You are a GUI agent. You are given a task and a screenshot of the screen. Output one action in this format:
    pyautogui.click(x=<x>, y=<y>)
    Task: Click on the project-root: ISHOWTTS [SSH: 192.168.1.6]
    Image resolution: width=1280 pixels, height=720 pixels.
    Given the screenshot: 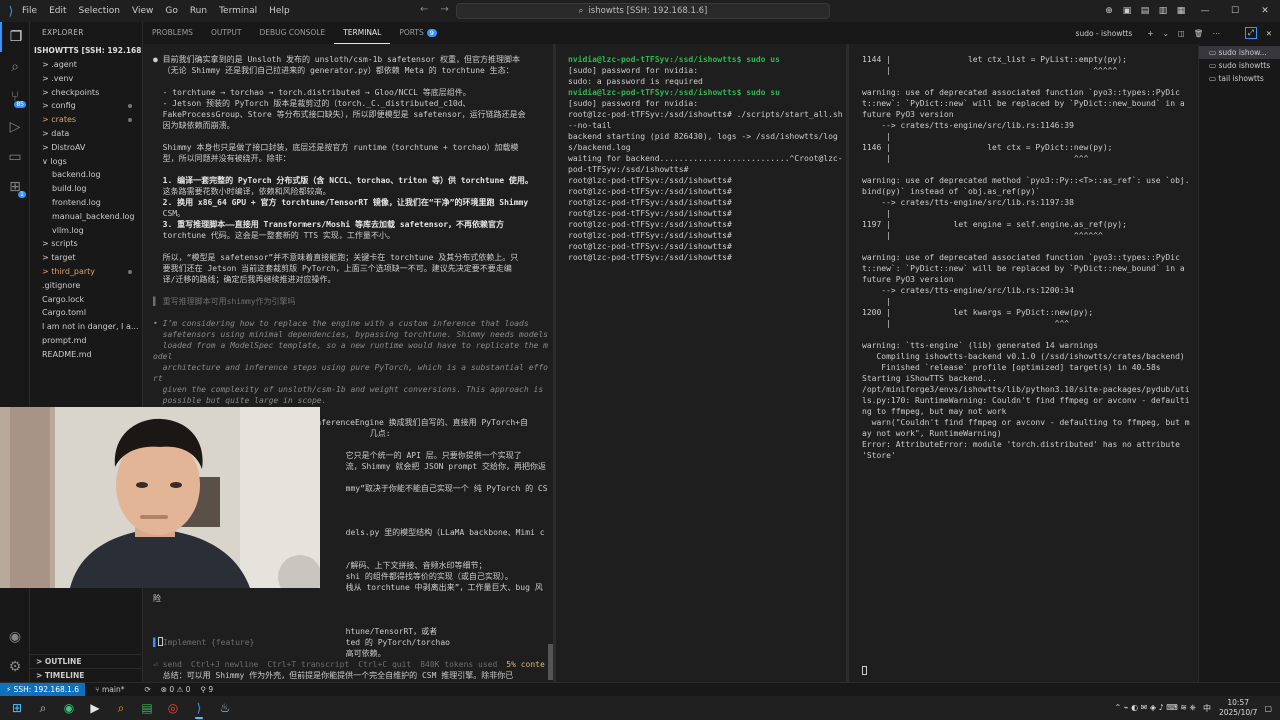 What is the action you would take?
    pyautogui.click(x=86, y=51)
    